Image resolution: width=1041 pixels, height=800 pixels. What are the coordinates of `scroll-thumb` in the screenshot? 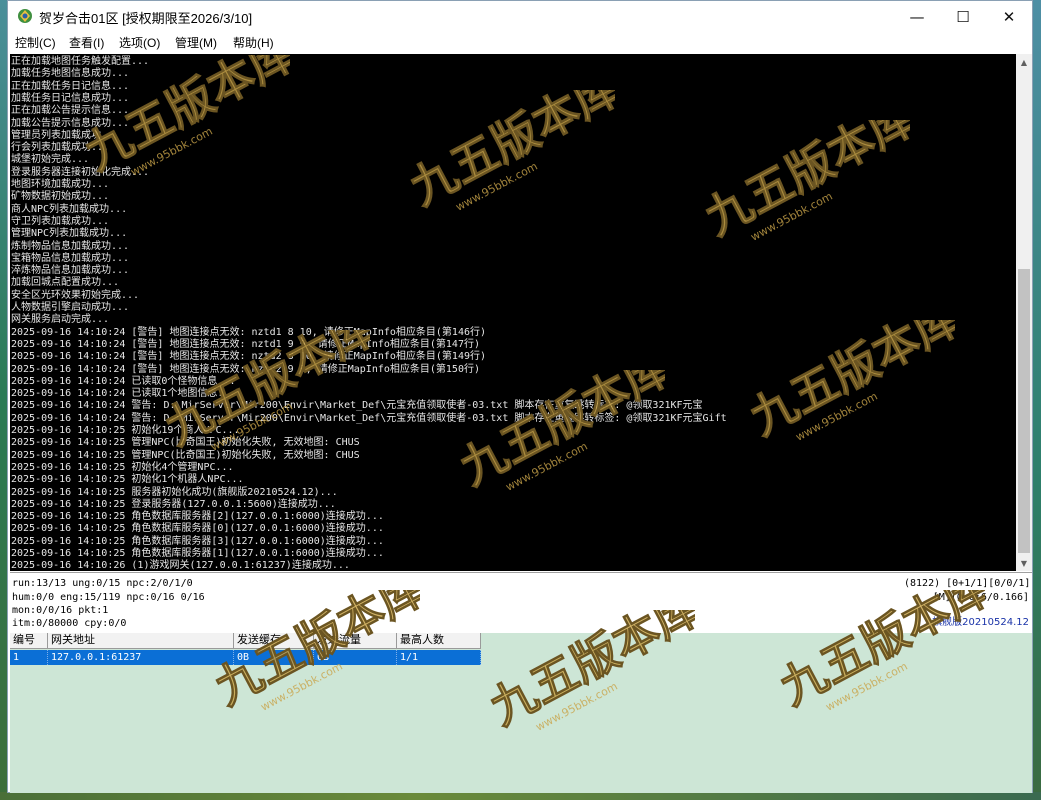 It's located at (1024, 411).